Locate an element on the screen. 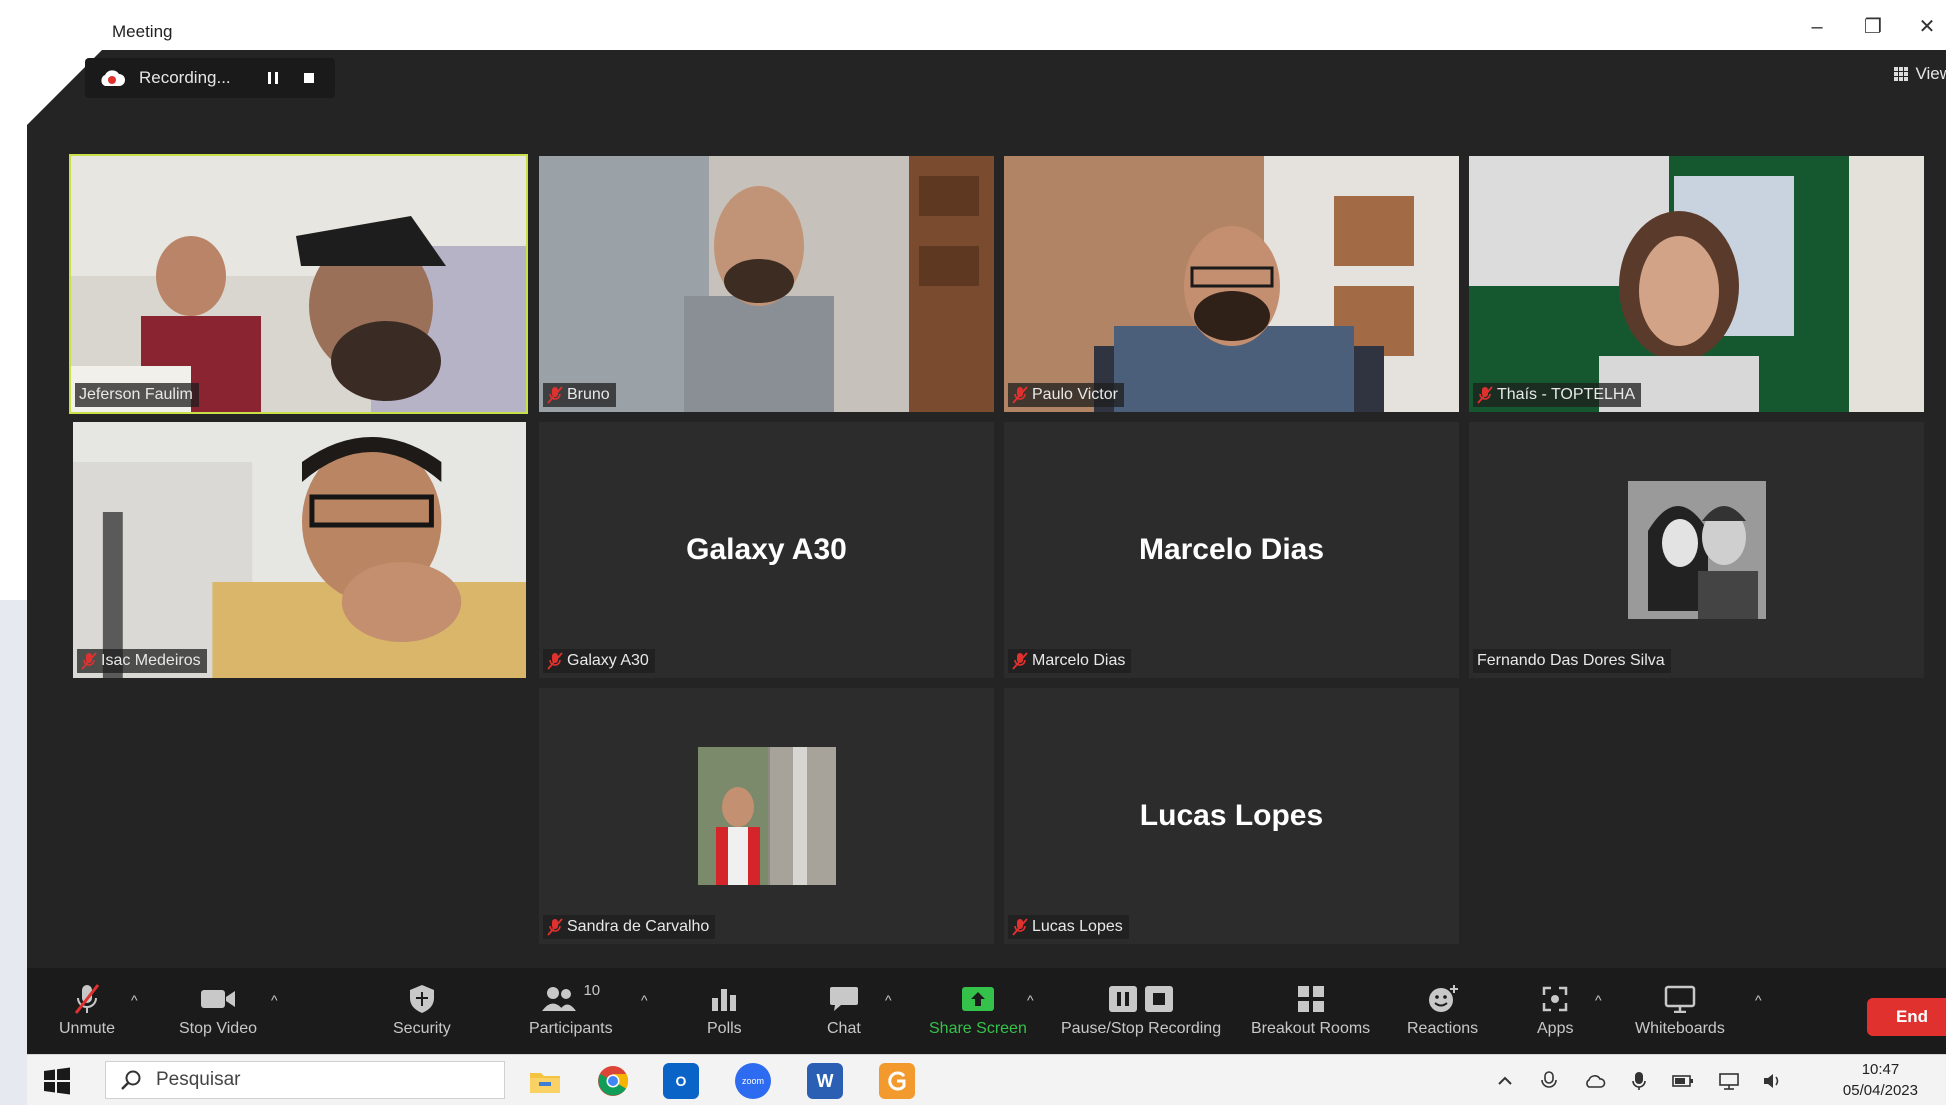  chrome-icon is located at coordinates (613, 1081).